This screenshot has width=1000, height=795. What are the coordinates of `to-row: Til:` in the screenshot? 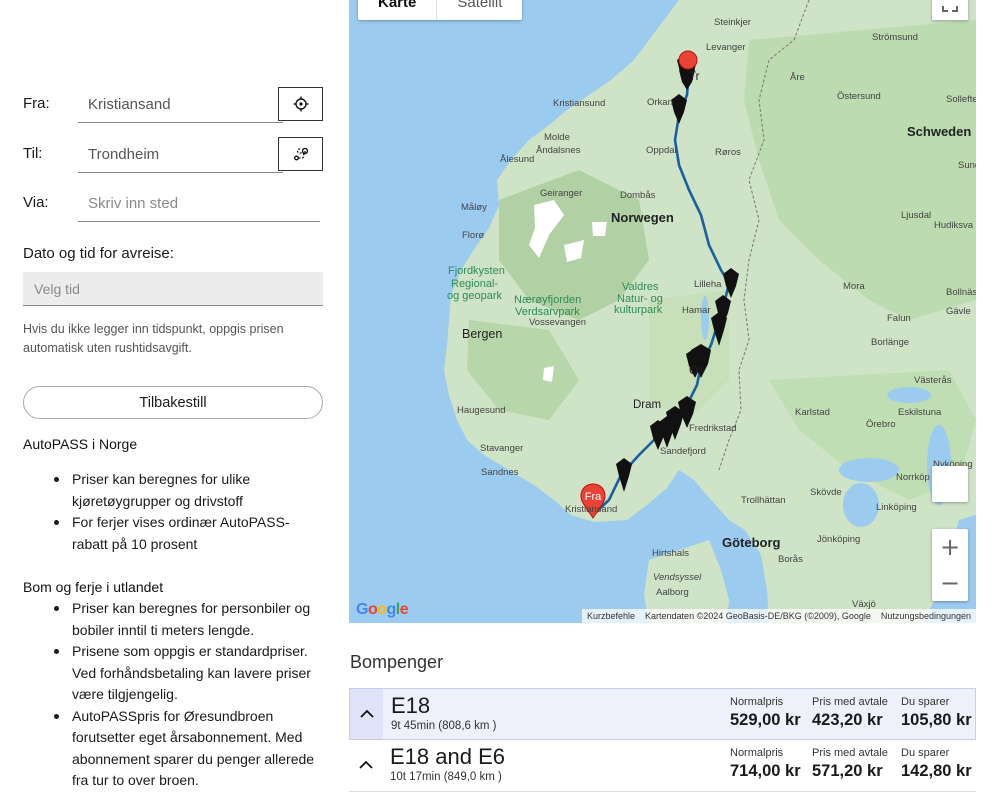 It's located at (173, 155).